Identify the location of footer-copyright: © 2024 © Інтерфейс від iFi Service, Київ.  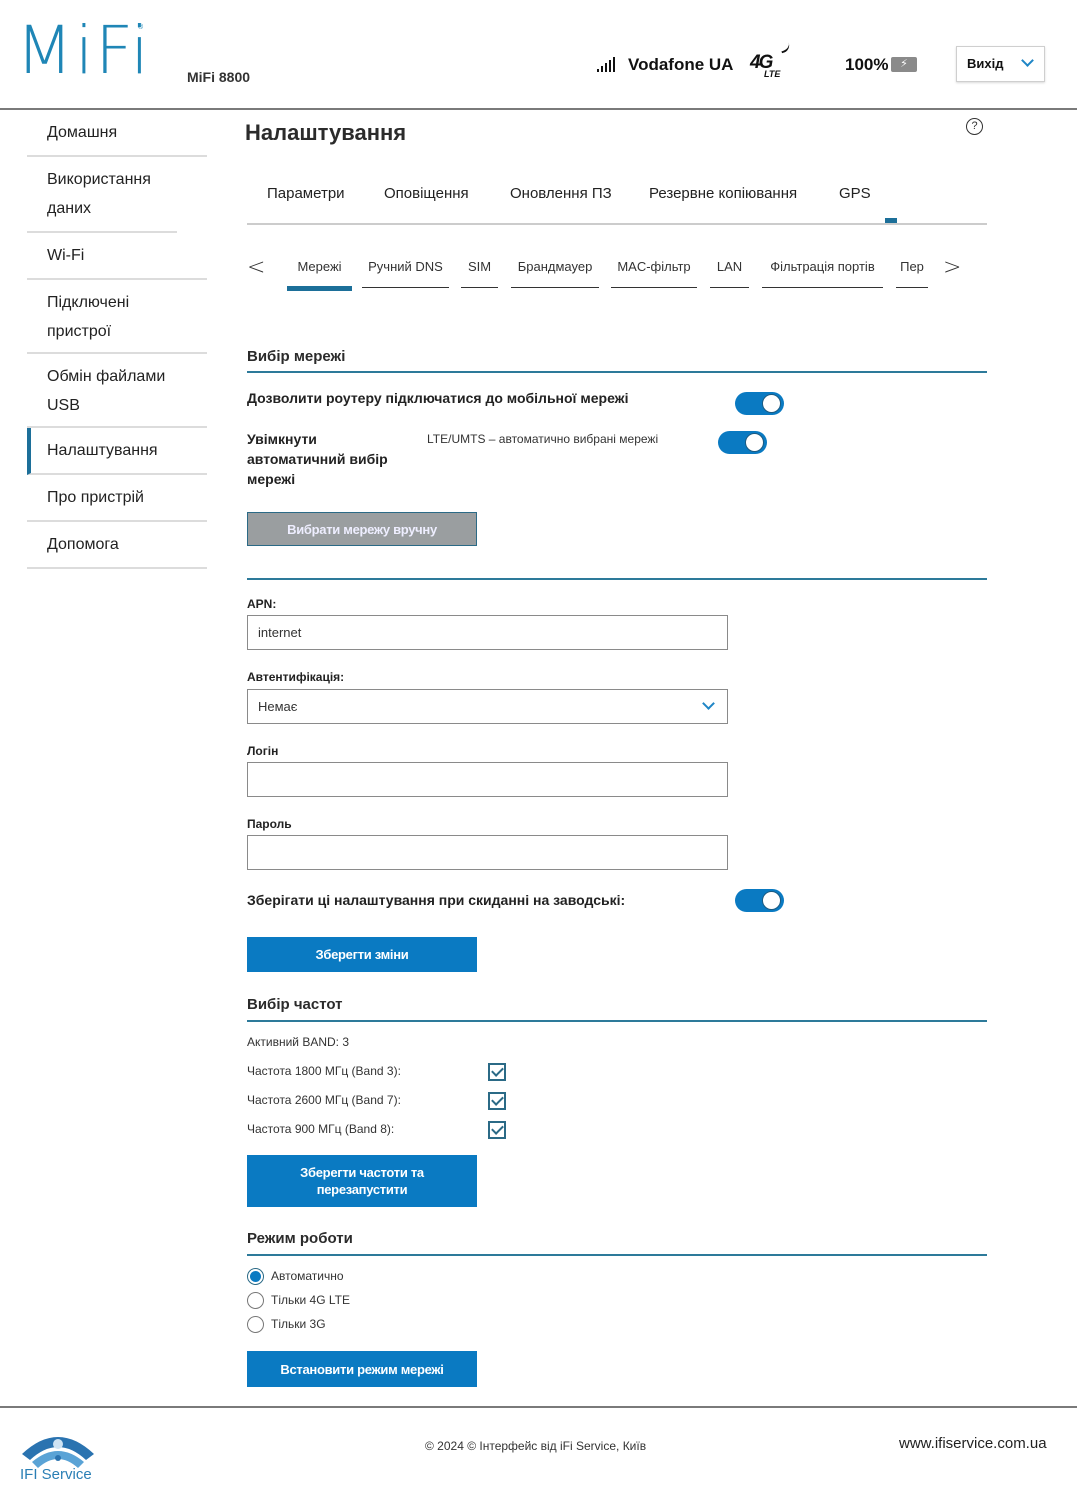
(536, 1446).